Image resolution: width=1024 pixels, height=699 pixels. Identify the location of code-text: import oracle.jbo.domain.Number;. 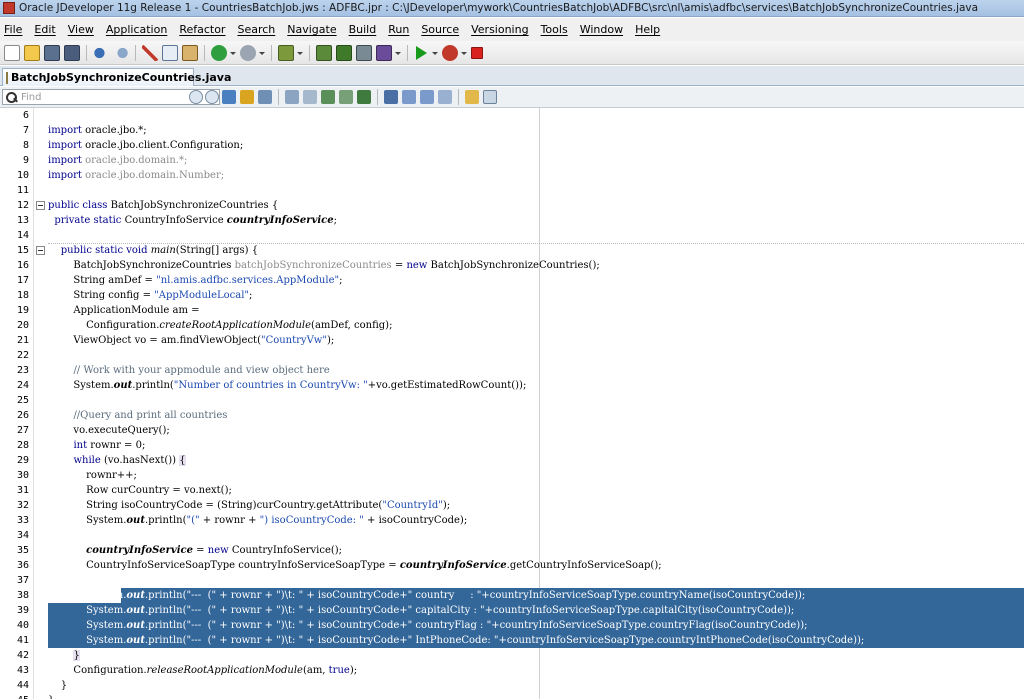
(136, 175).